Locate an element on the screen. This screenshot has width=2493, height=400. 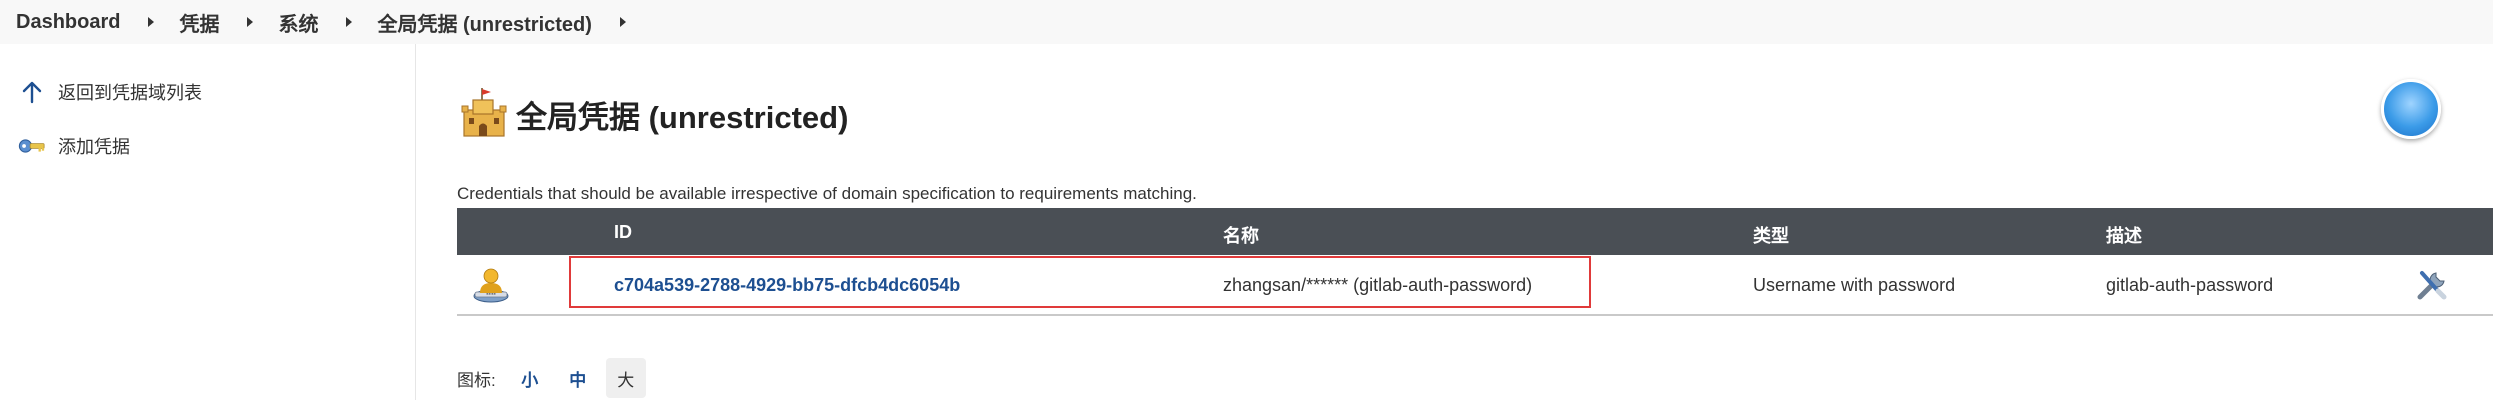
page-header: 全局凭据 (unrestricted) is located at coordinates (654, 114).